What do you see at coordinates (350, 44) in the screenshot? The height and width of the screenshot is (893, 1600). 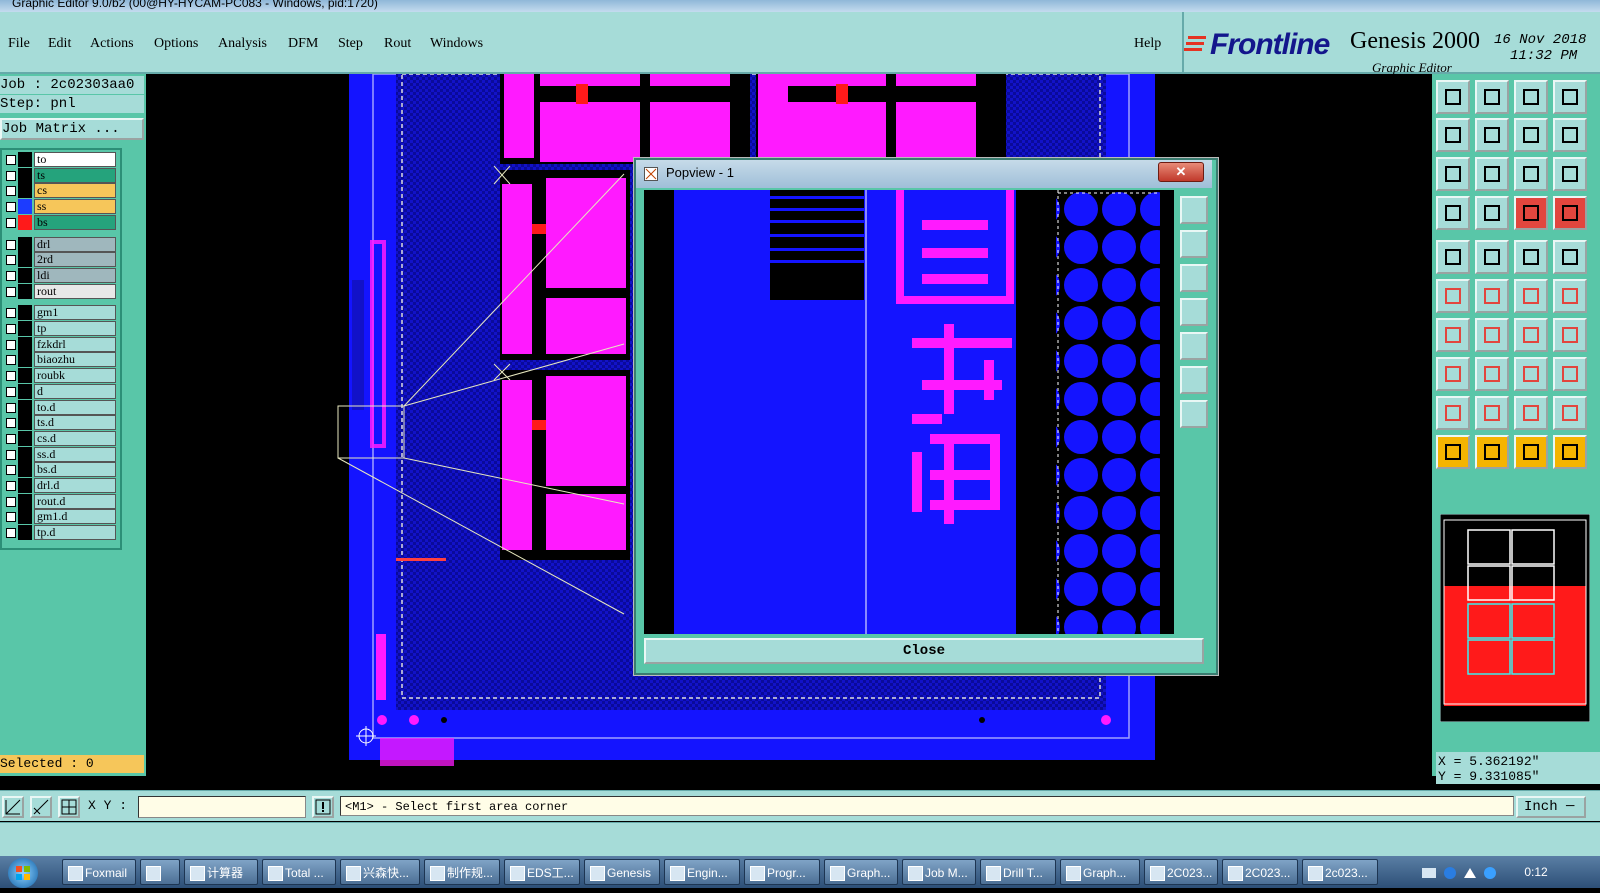 I see `menu-step: Step` at bounding box center [350, 44].